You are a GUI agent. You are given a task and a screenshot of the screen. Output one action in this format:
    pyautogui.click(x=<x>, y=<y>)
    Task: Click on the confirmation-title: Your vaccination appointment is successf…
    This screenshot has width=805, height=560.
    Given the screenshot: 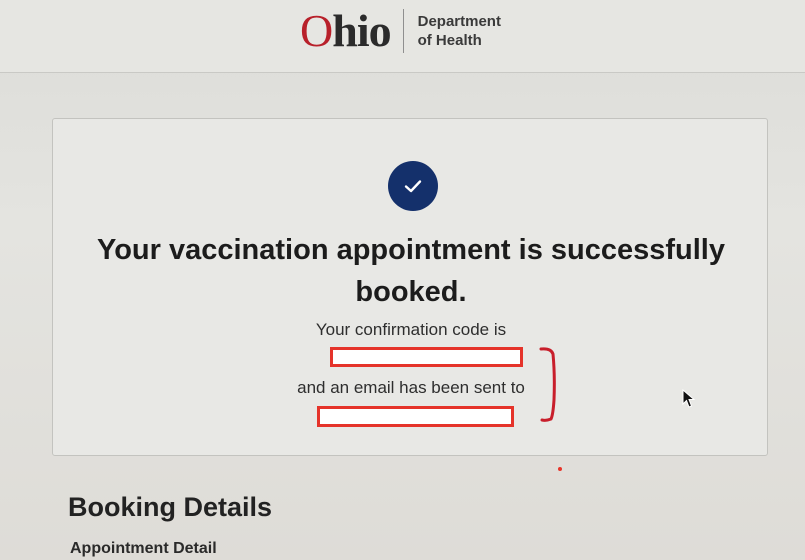 What is the action you would take?
    pyautogui.click(x=411, y=271)
    